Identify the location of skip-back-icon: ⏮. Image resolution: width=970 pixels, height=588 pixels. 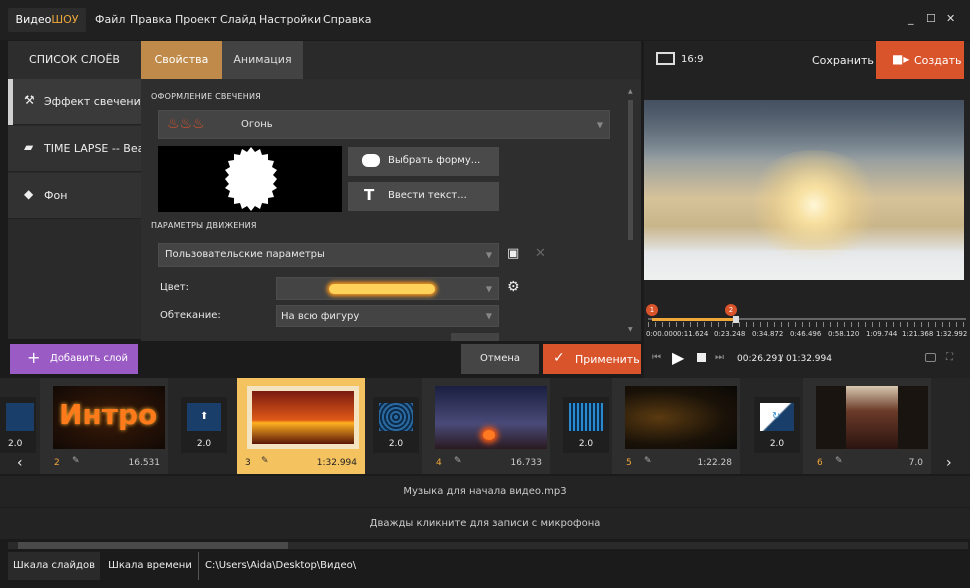
(656, 357).